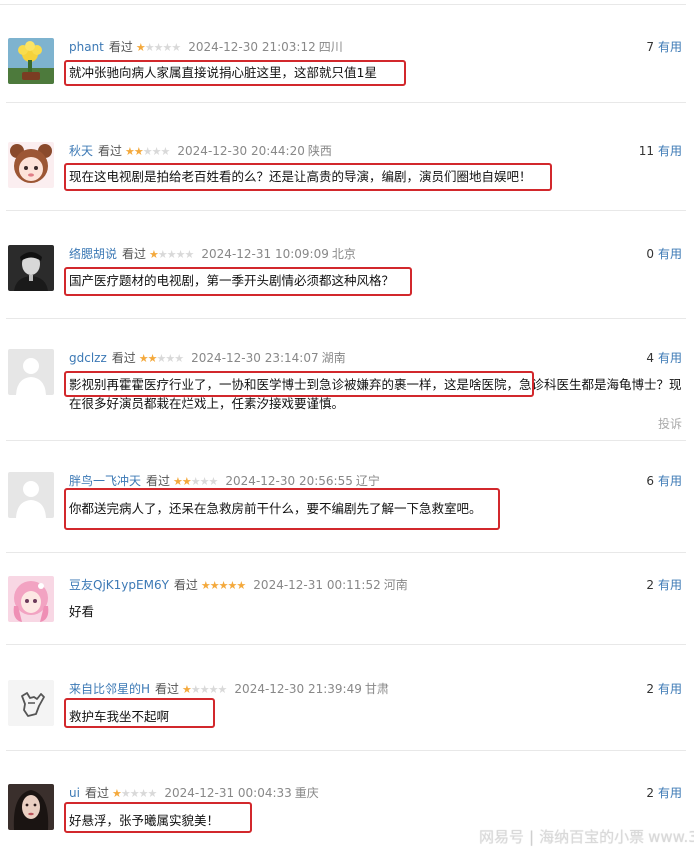 This screenshot has width=696, height=855. I want to click on bear-hood-girl-avatar-icon, so click(31, 165).